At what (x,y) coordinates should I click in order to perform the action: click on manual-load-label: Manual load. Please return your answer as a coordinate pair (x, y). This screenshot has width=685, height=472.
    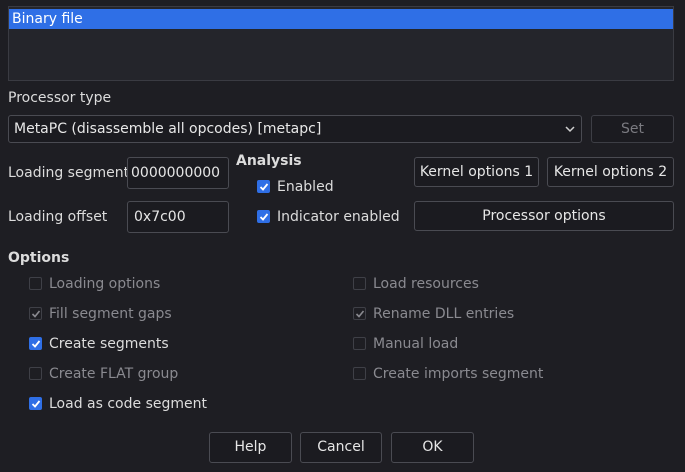
    Looking at the image, I should click on (416, 344).